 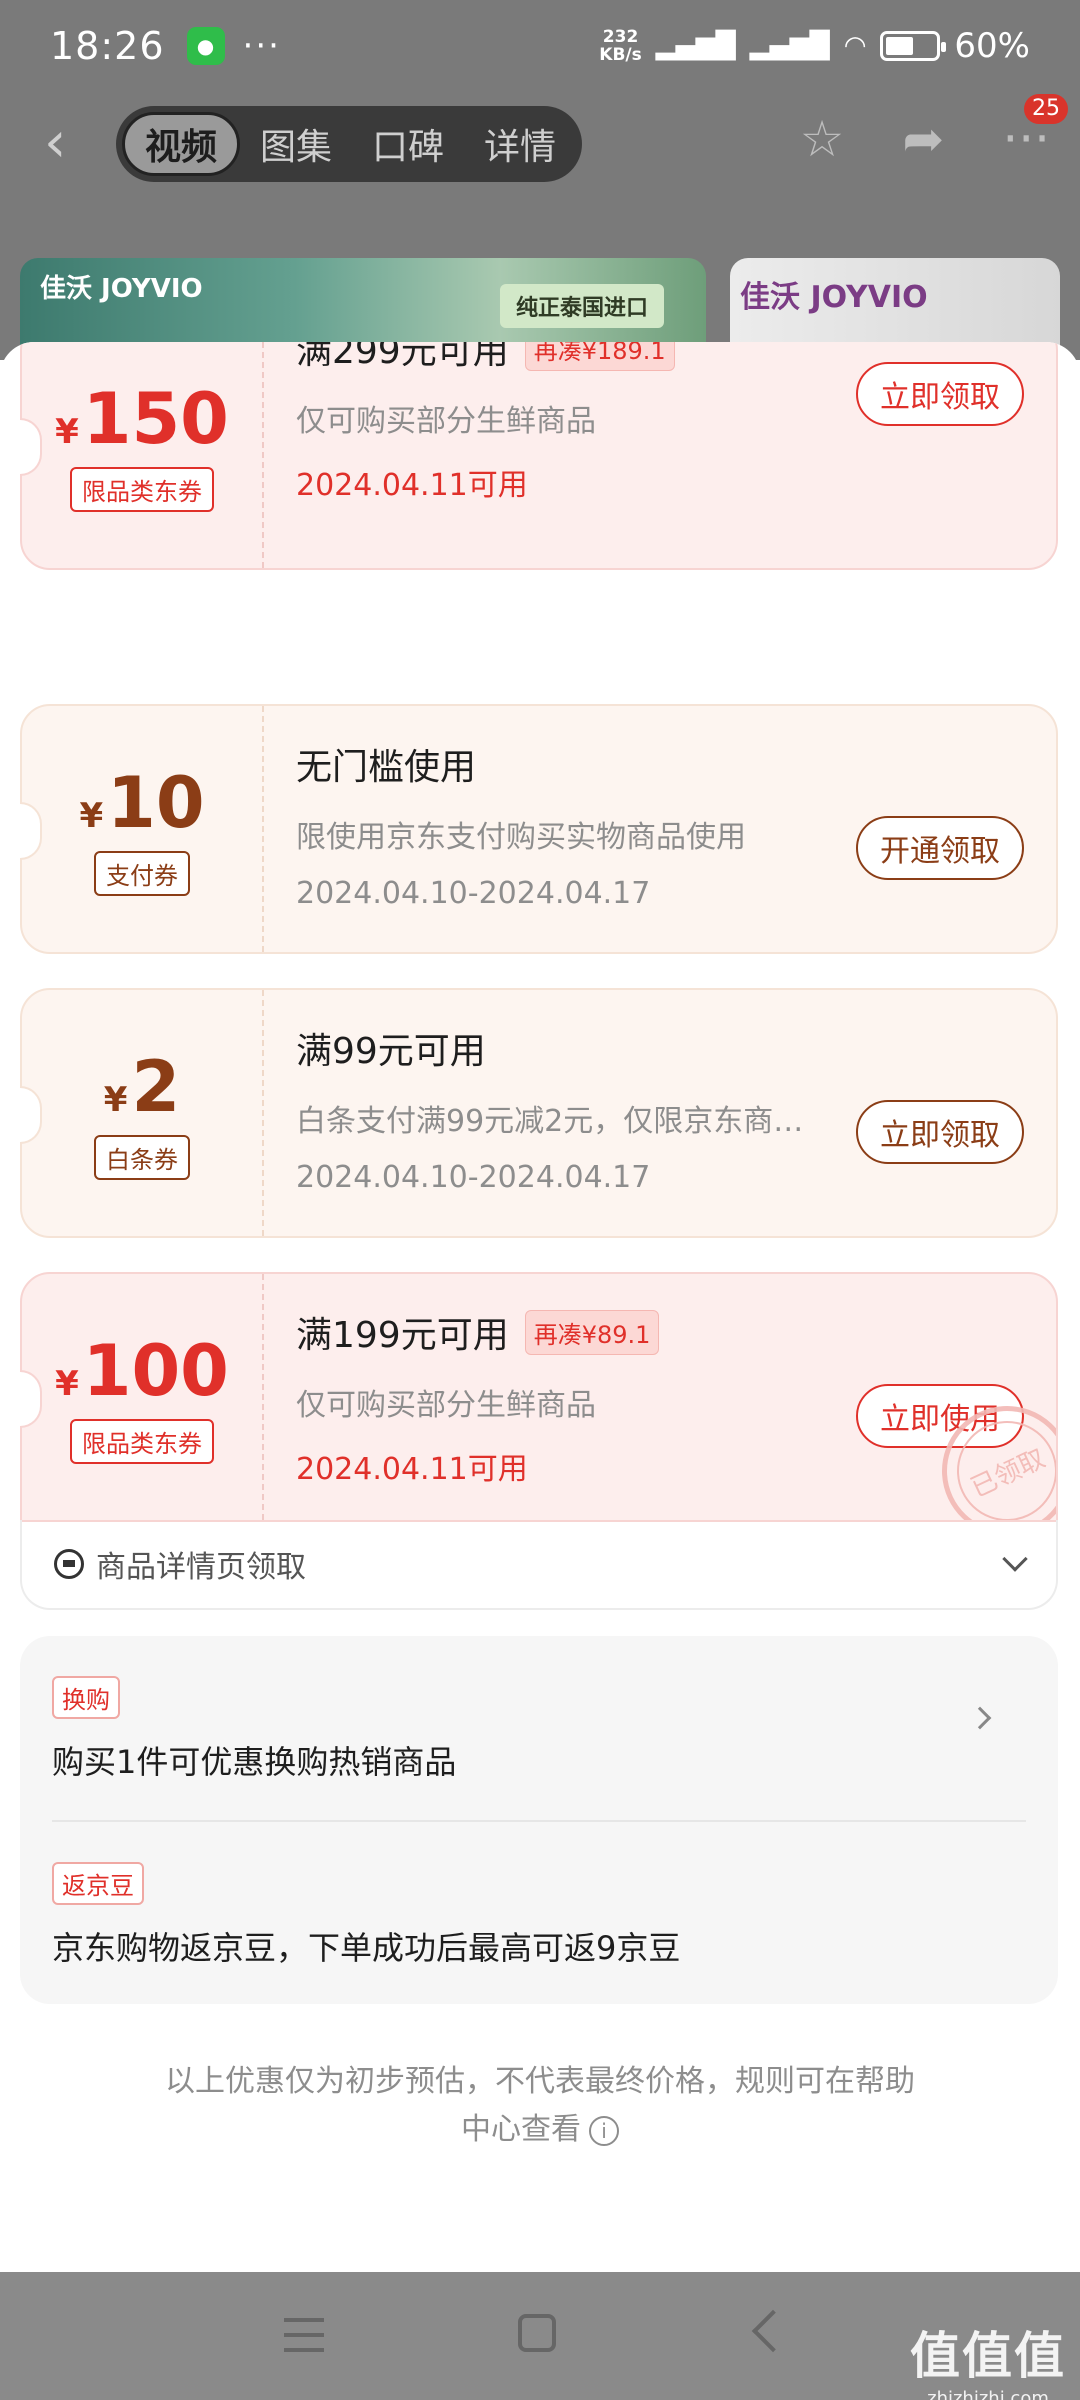 I want to click on coupon-value: ¥10 支付券, so click(x=143, y=829).